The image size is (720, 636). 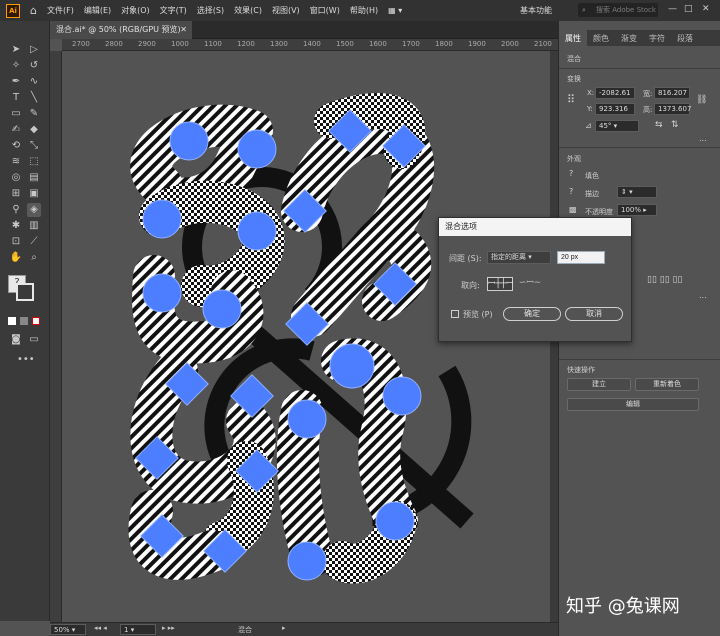 I want to click on gradient-tool-icon: ▣, so click(x=34, y=194).